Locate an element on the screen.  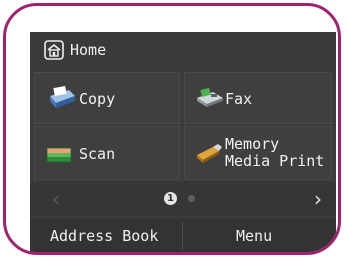
memory-media-icon is located at coordinates (209, 153).